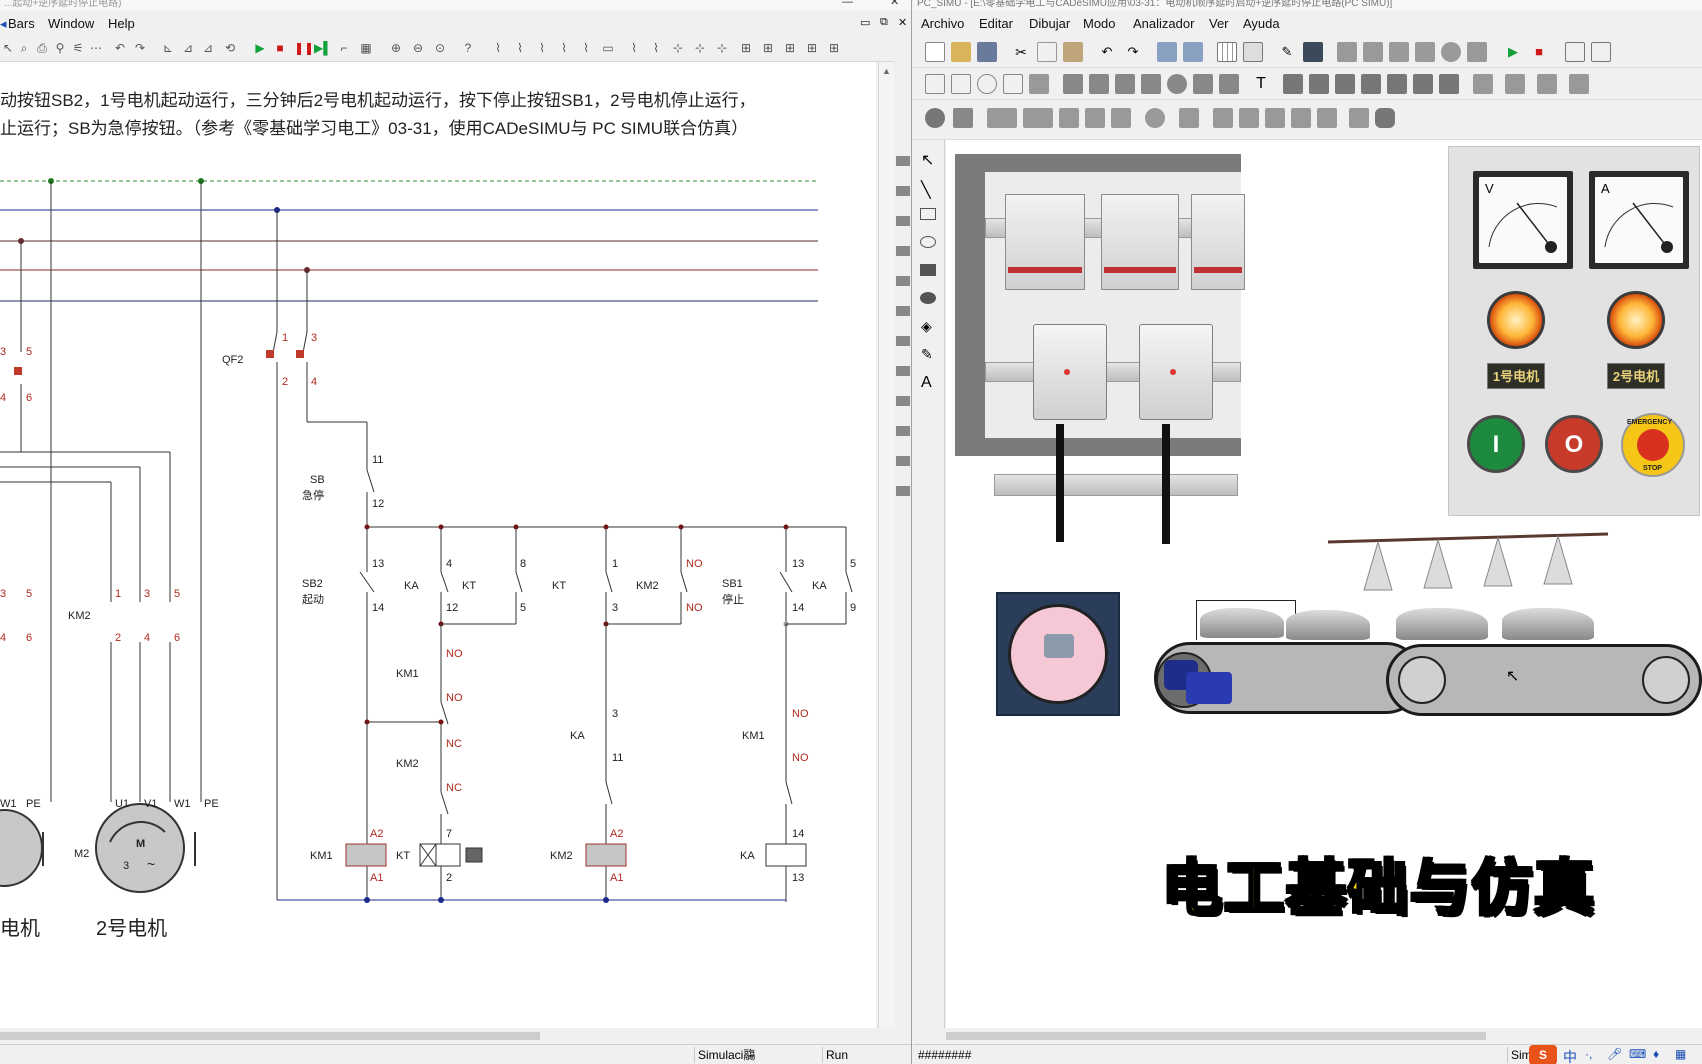 This screenshot has width=1702, height=1064. Describe the element at coordinates (886, 545) in the screenshot. I see `vertical-scrollbar: ▲` at that location.